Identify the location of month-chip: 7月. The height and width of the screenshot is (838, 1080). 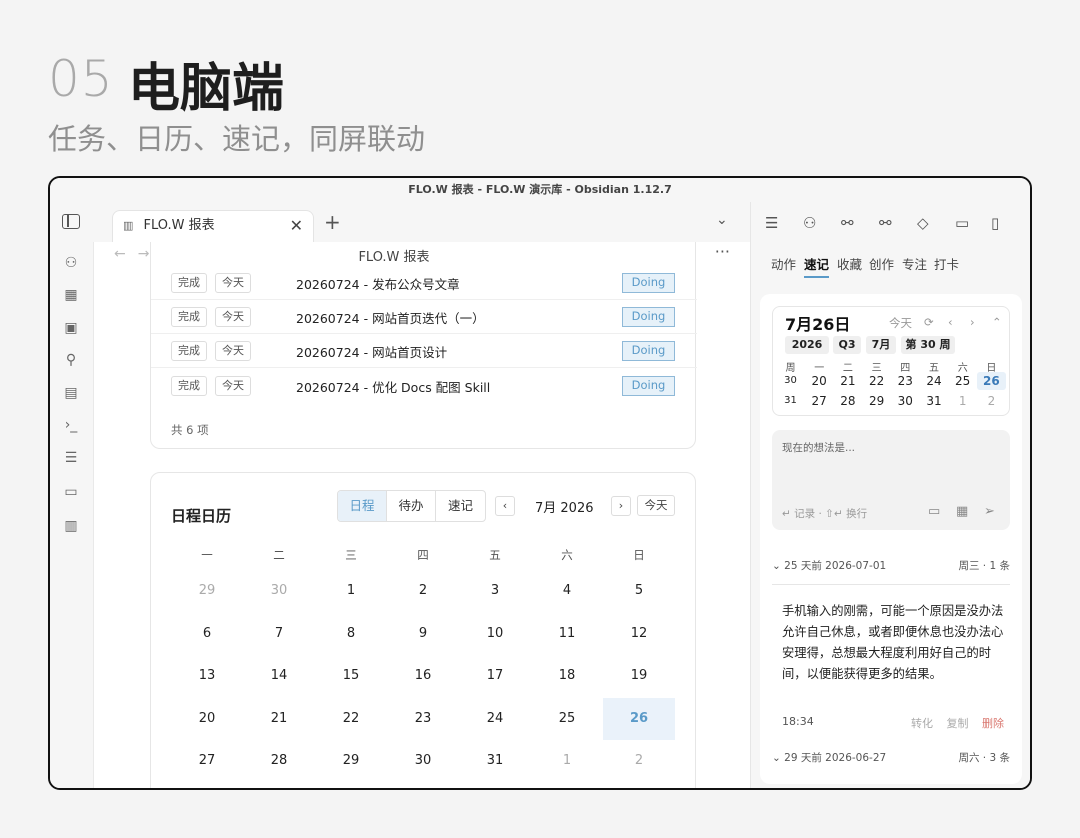
(881, 345).